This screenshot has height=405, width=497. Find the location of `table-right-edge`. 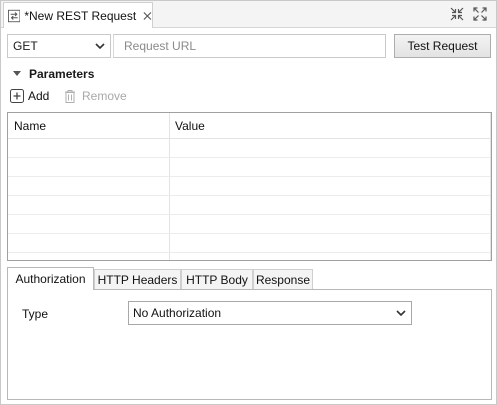

table-right-edge is located at coordinates (490, 186).